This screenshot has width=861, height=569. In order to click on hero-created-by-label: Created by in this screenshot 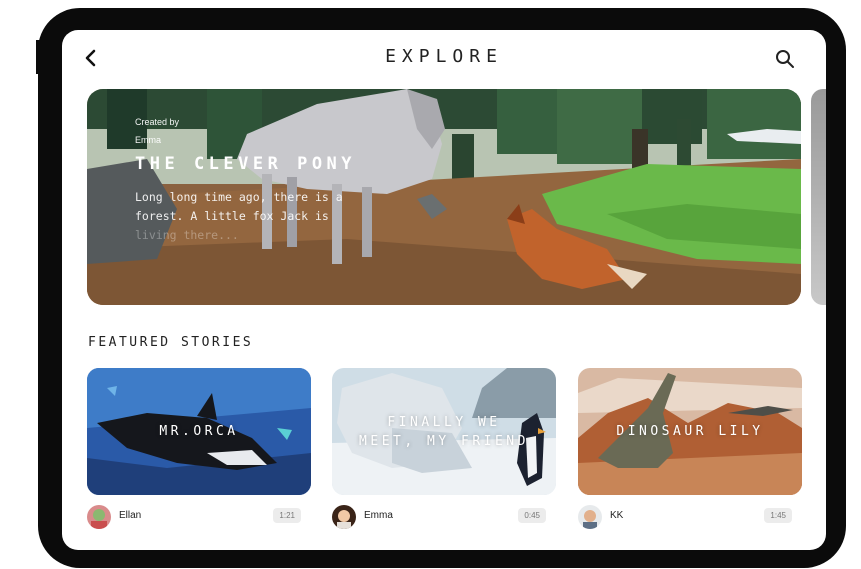, I will do `click(157, 122)`.